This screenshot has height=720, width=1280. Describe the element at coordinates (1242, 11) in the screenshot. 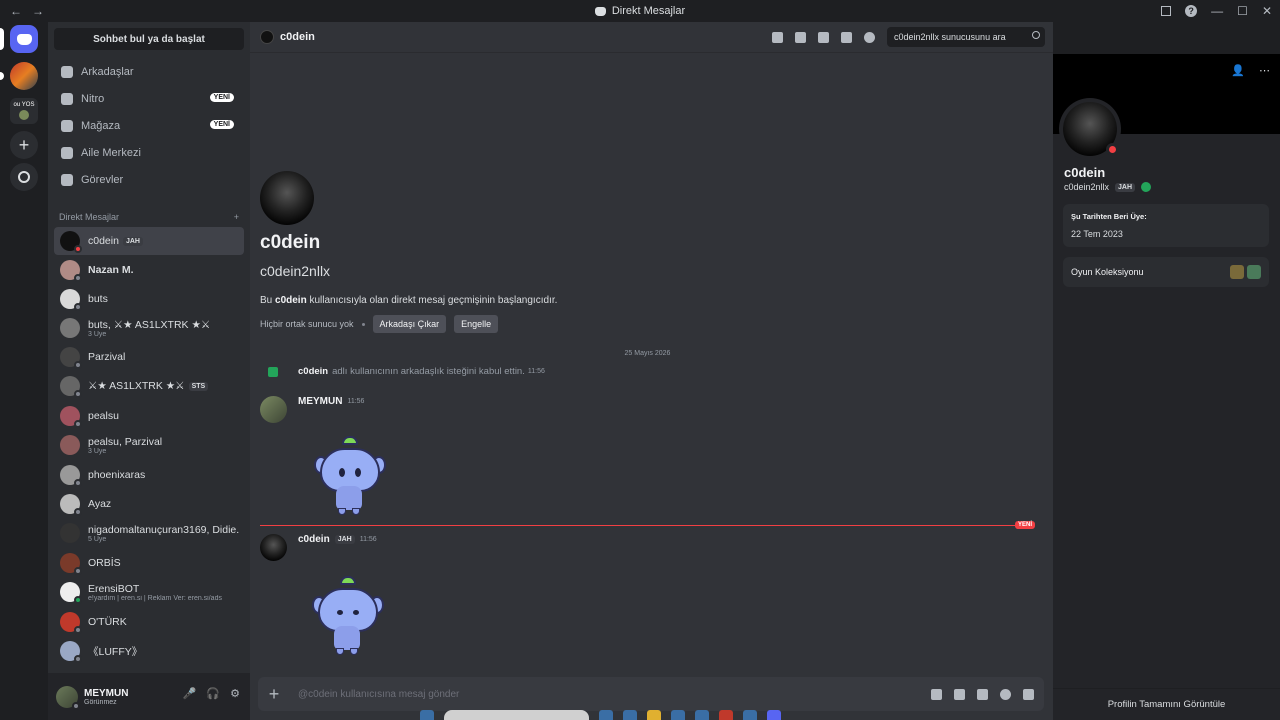

I see `maximize-button: ☐` at that location.